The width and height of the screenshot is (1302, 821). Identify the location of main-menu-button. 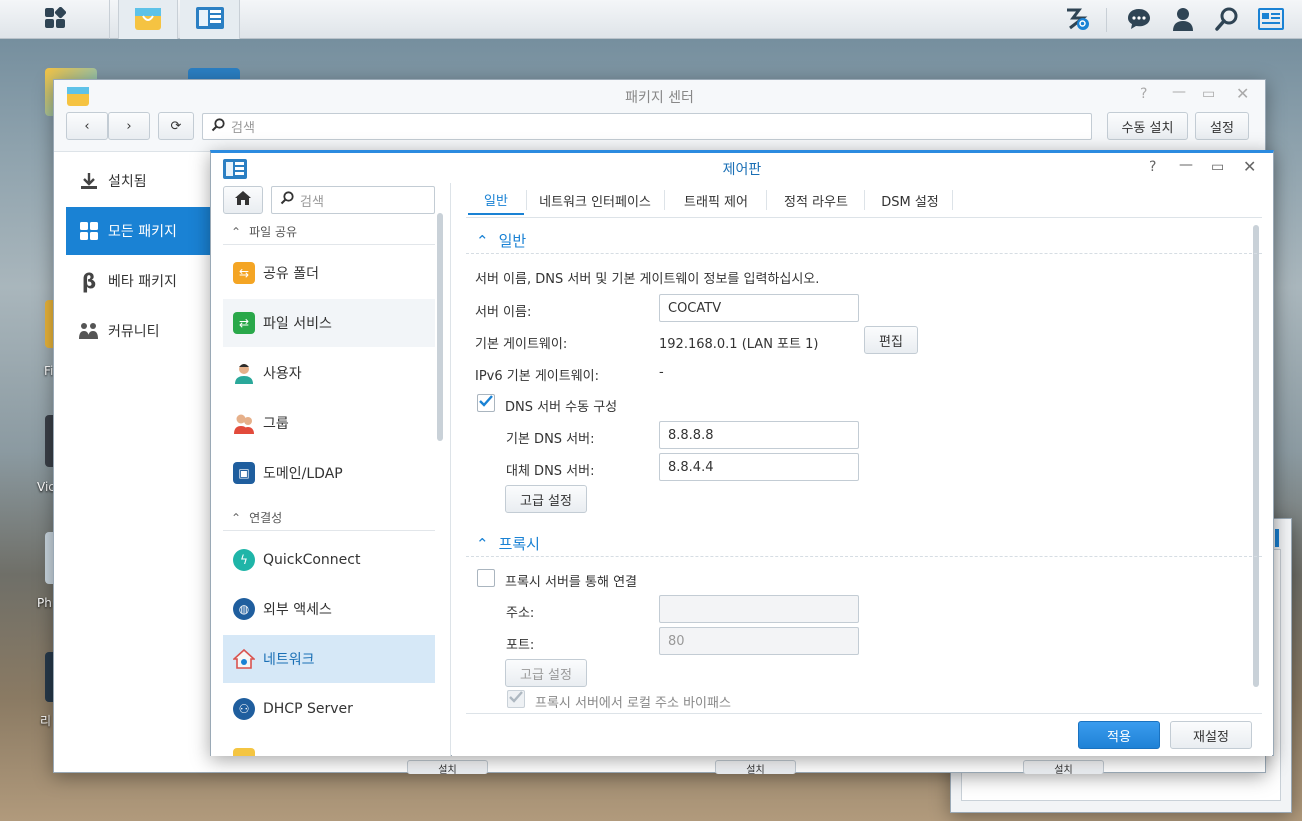
(55, 19).